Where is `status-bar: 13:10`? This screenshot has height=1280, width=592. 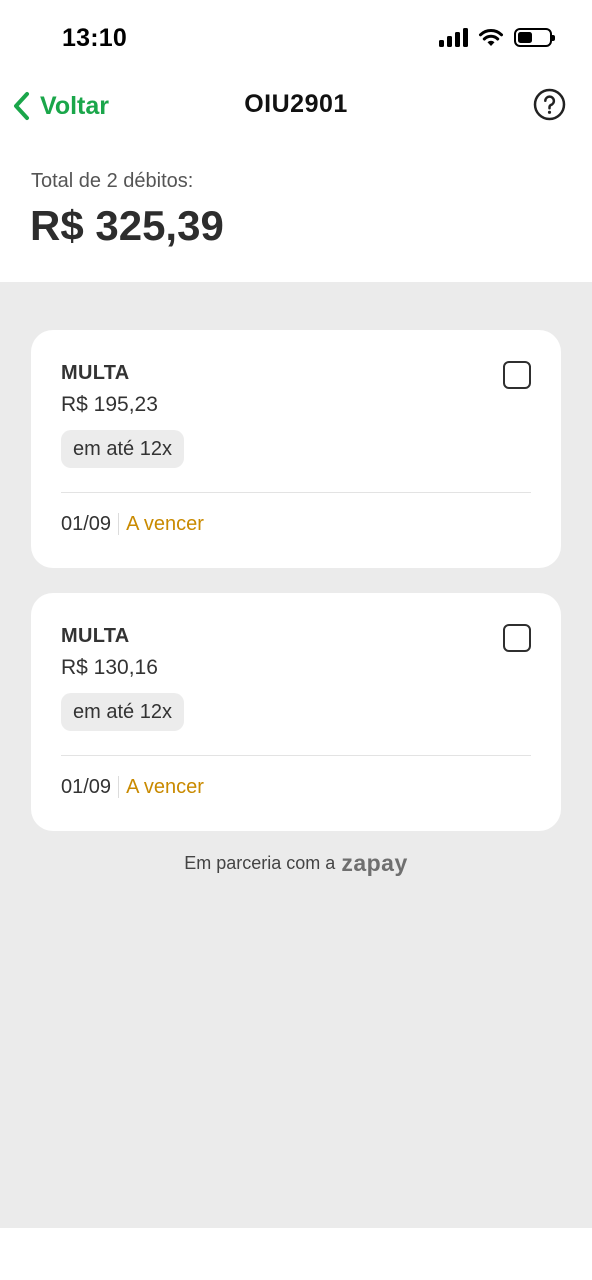
status-bar: 13:10 is located at coordinates (296, 39).